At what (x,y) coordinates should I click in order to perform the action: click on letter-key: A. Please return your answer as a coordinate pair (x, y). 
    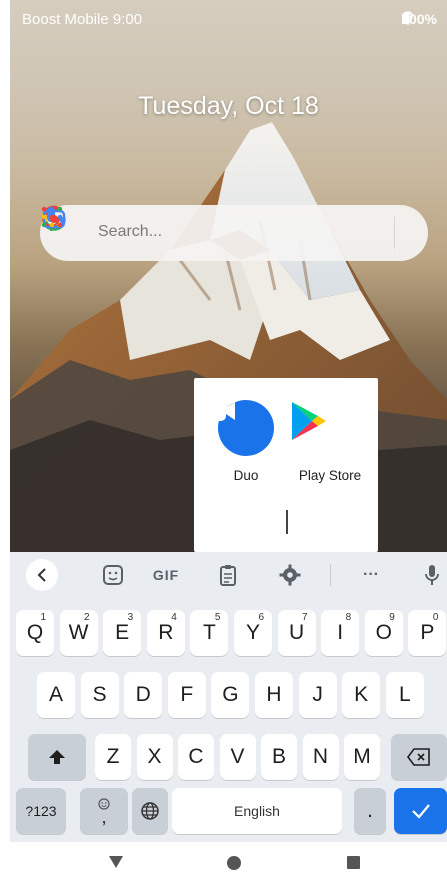
    Looking at the image, I should click on (56, 695).